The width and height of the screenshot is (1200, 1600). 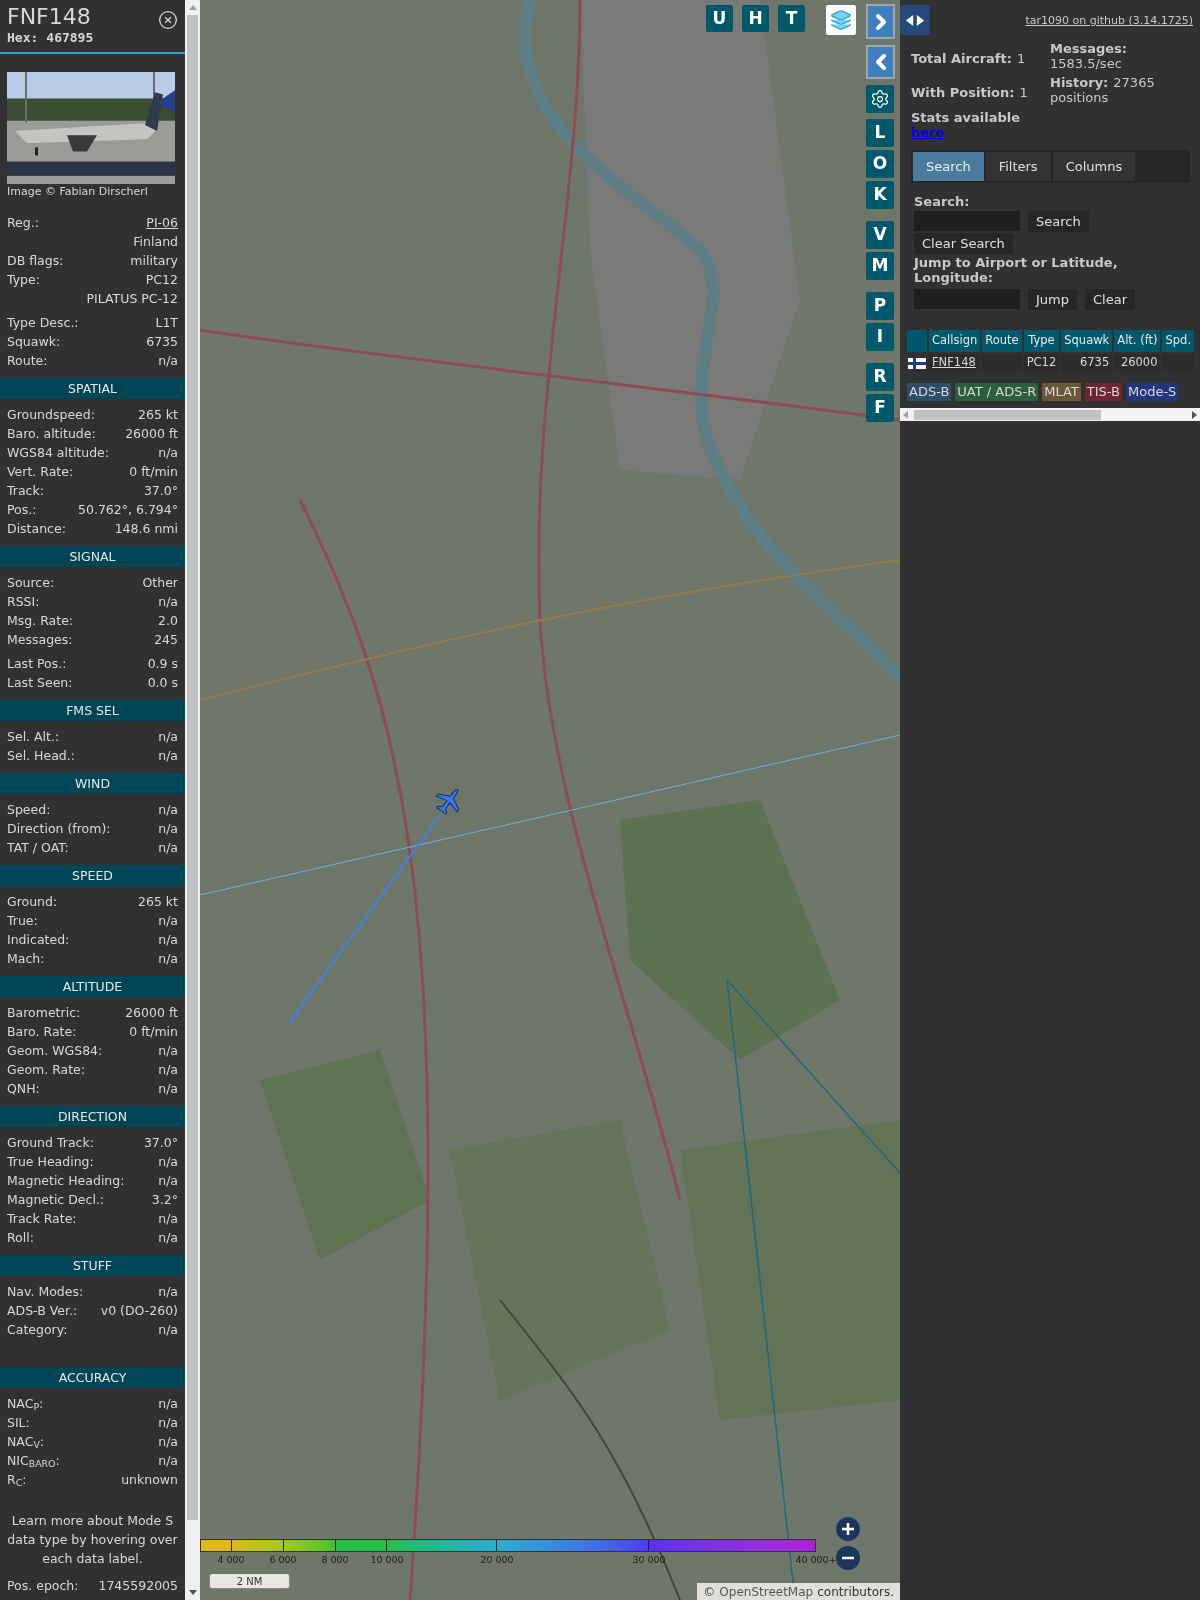 I want to click on section-header: SPATIAL, so click(x=92, y=388).